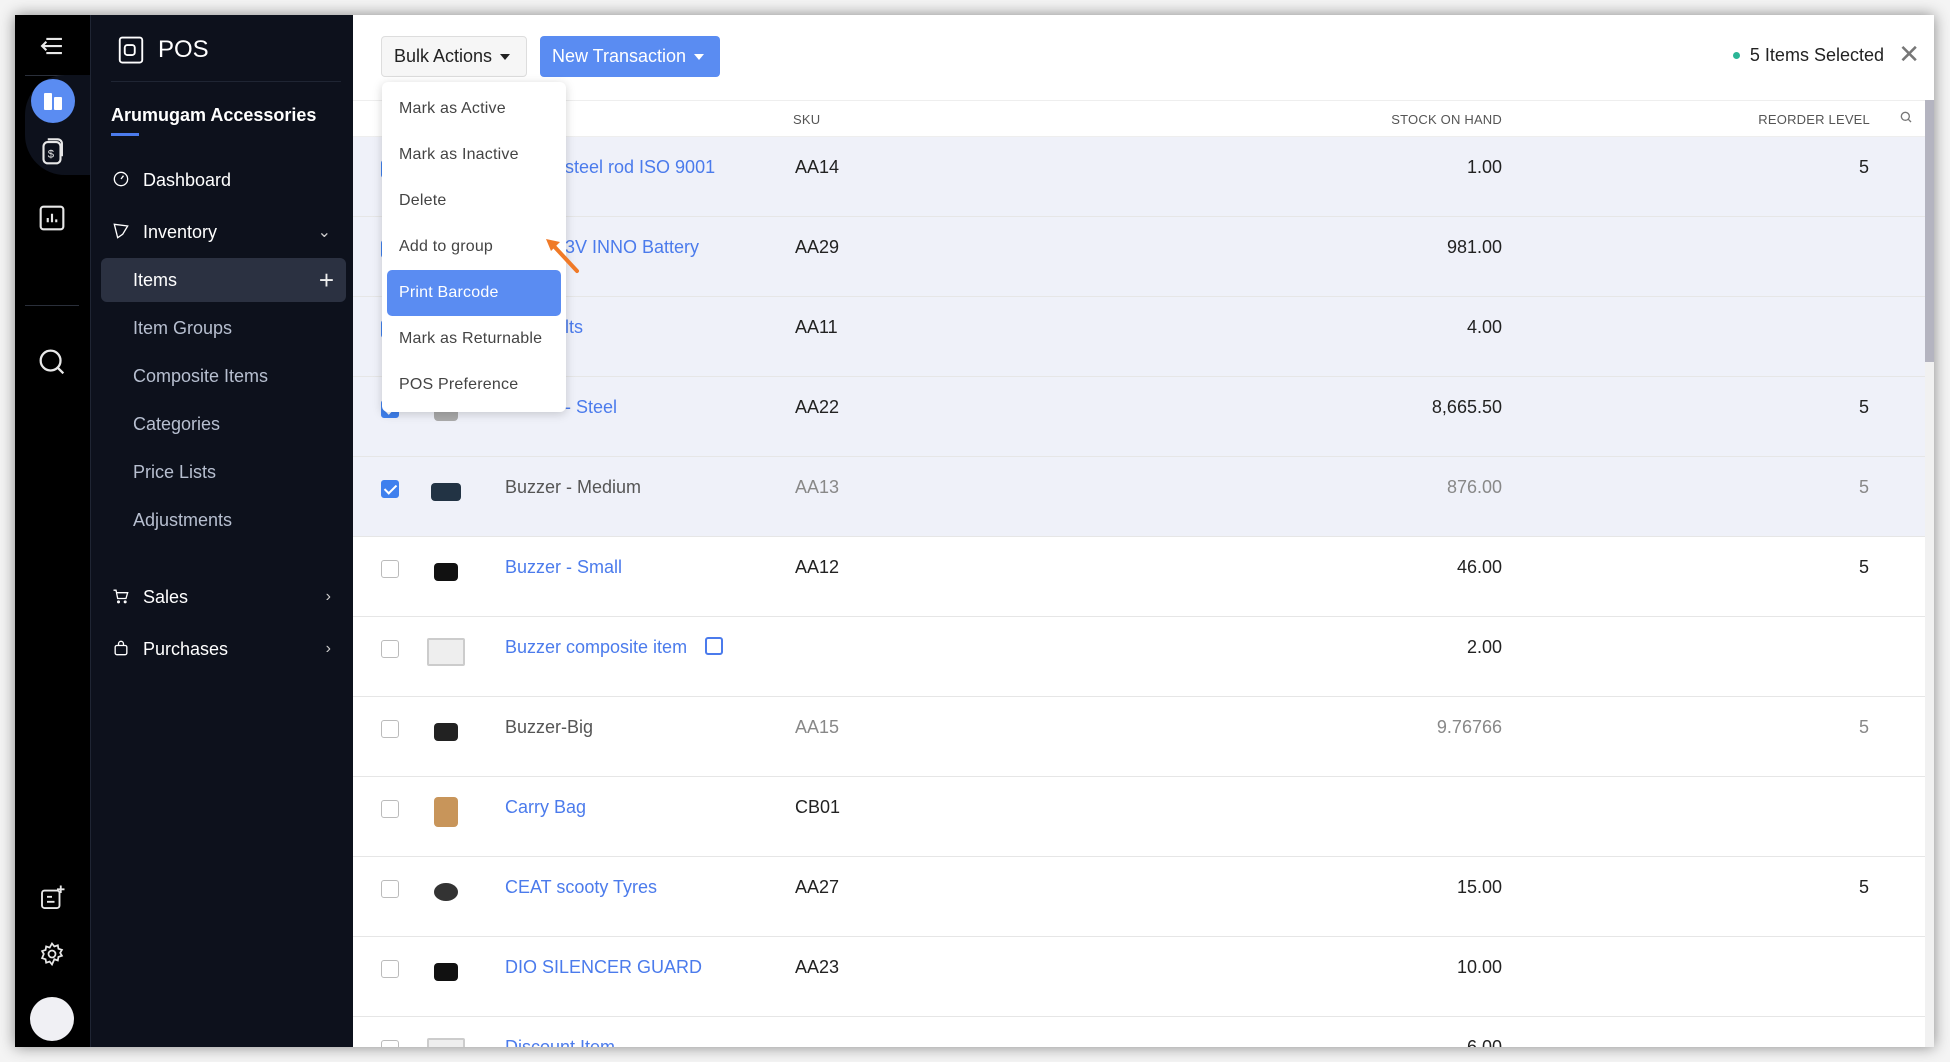 Image resolution: width=1950 pixels, height=1062 pixels. What do you see at coordinates (52, 531) in the screenshot?
I see `icon-rail: $` at bounding box center [52, 531].